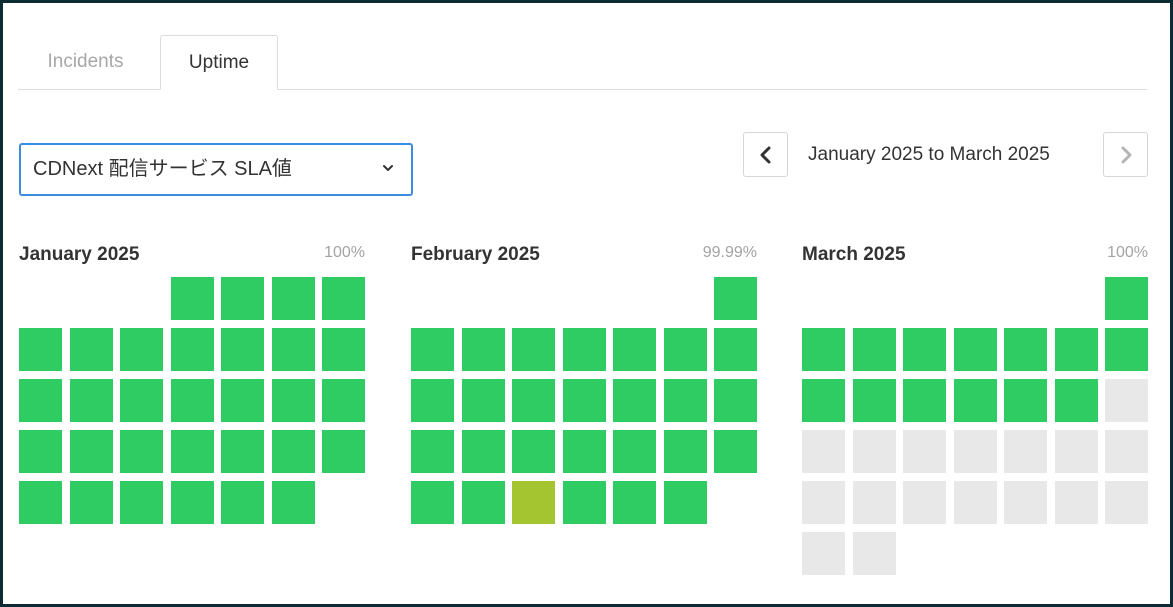  What do you see at coordinates (219, 62) in the screenshot?
I see `tab-uptime: Uptime` at bounding box center [219, 62].